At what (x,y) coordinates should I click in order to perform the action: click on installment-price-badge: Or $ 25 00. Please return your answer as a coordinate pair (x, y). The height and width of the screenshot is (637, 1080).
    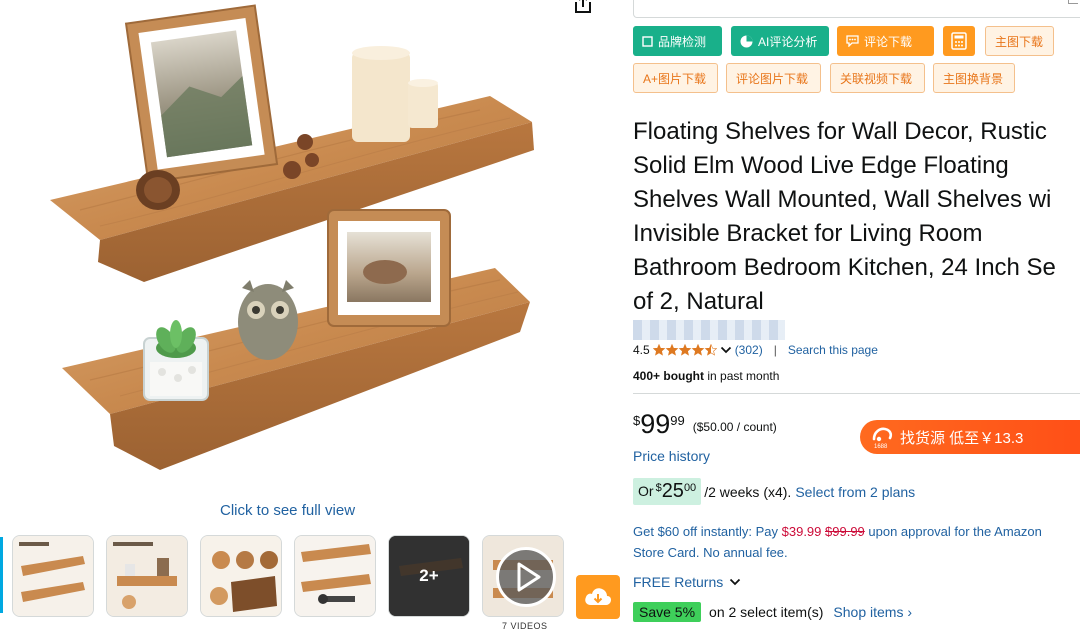
    Looking at the image, I should click on (667, 491).